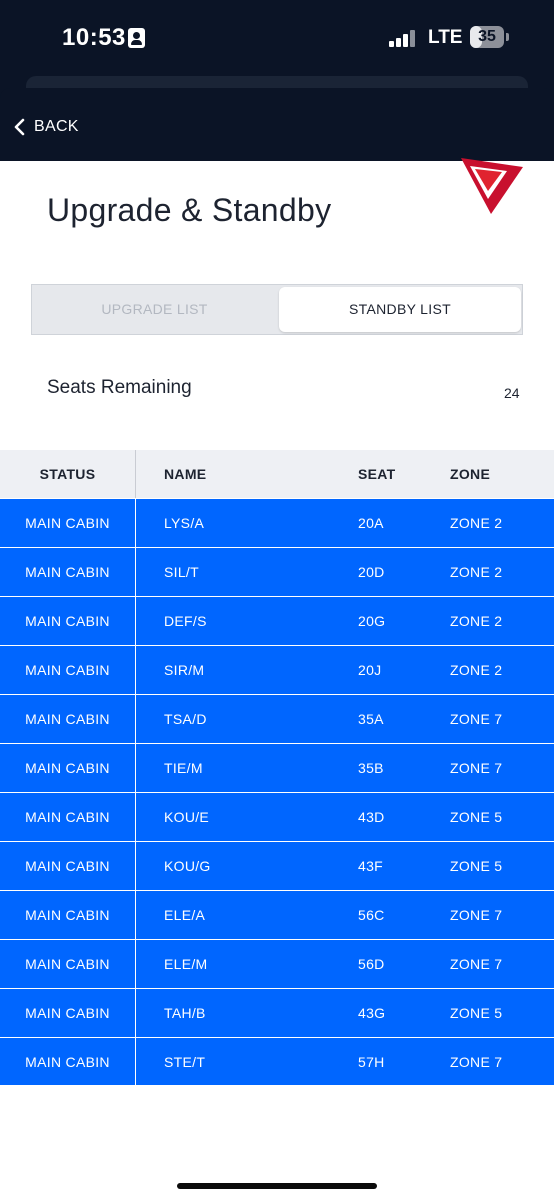 This screenshot has height=1200, width=554. What do you see at coordinates (277, 80) in the screenshot?
I see `app-header: 10:53 LTE 35 BACK` at bounding box center [277, 80].